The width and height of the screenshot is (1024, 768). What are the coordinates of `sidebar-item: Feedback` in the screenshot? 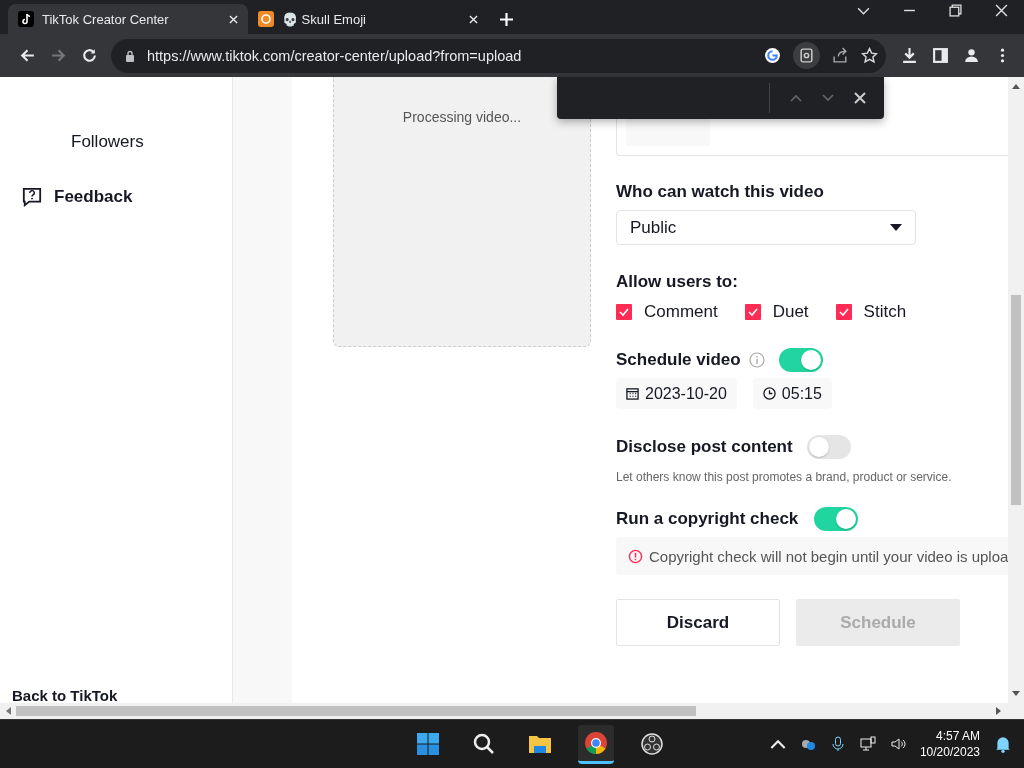 It's located at (93, 196).